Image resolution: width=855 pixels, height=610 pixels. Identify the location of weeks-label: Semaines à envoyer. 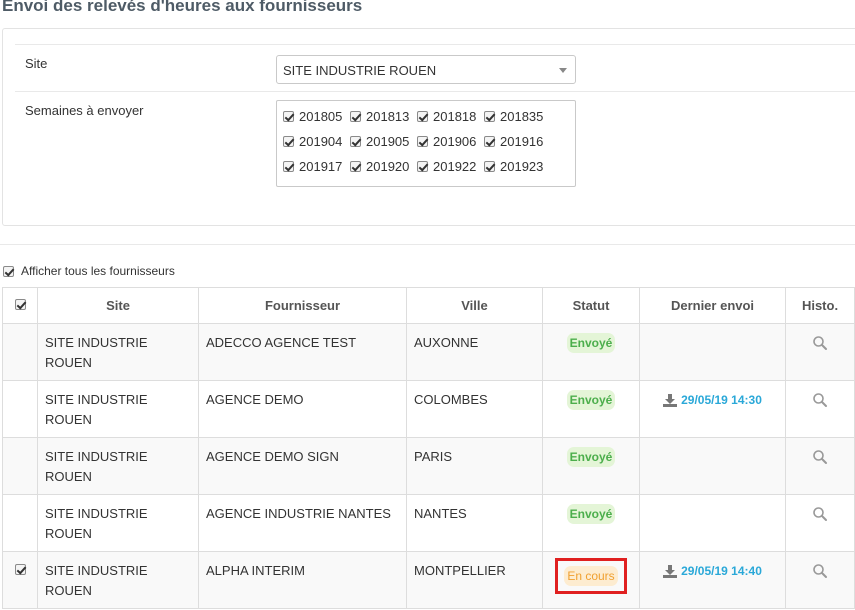
(84, 110).